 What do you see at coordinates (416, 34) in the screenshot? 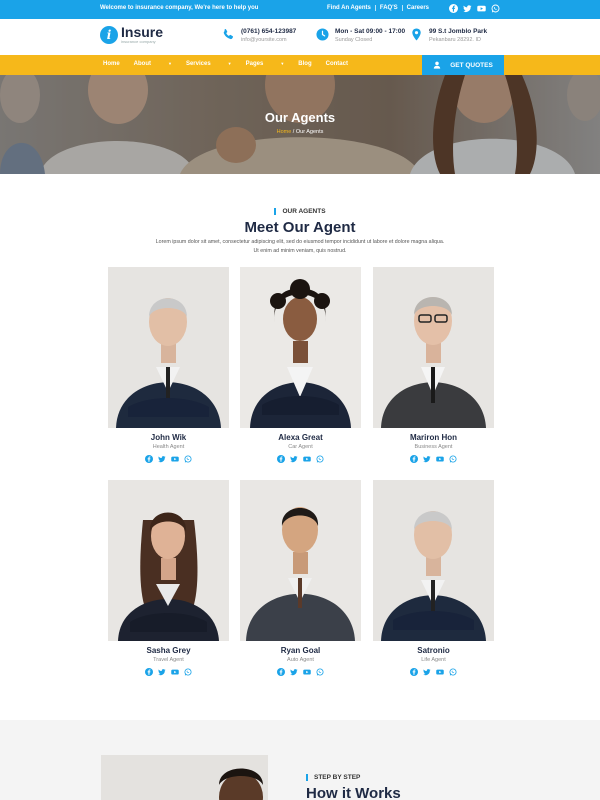
I see `map-pin-icon` at bounding box center [416, 34].